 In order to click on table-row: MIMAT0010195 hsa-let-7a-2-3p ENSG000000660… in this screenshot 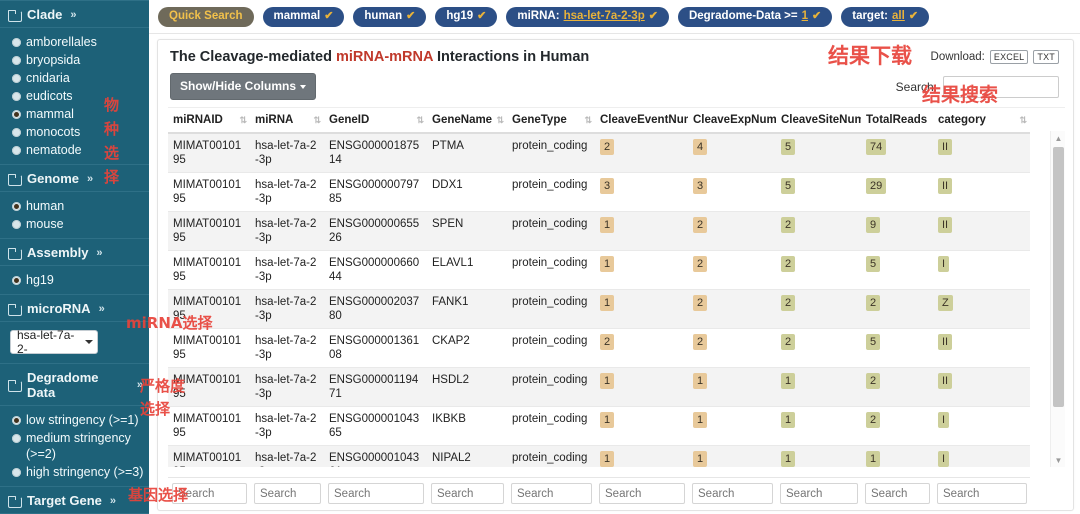, I will do `click(599, 270)`.